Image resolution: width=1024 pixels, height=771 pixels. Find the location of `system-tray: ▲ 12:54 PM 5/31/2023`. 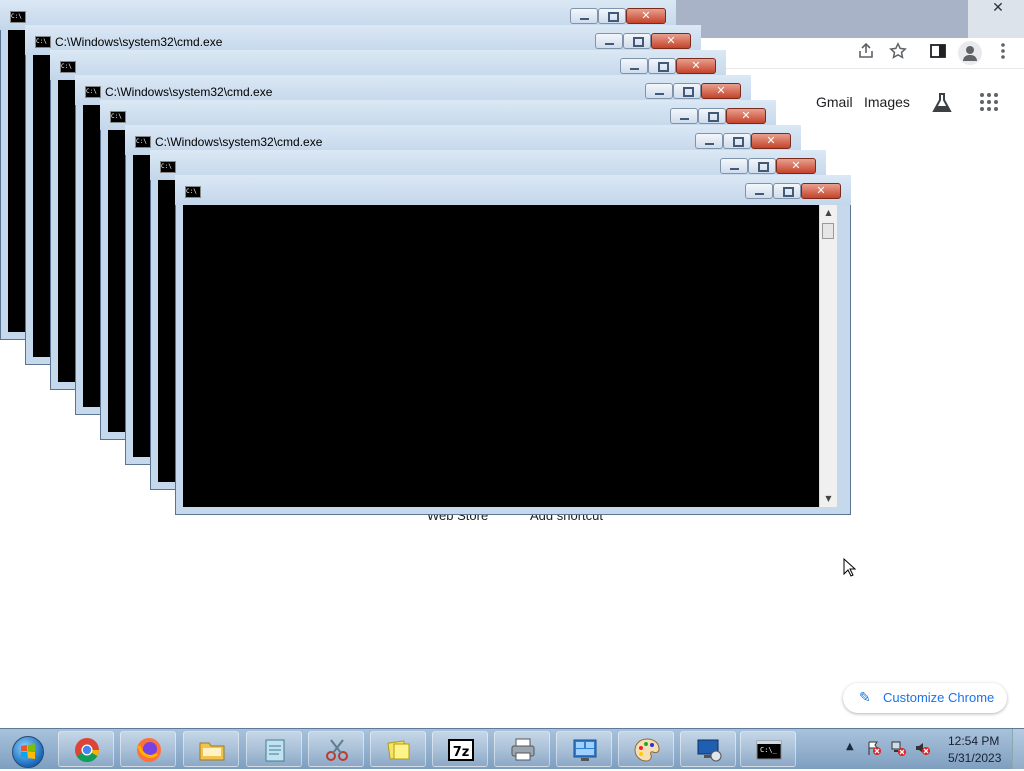

system-tray: ▲ 12:54 PM 5/31/2023 is located at coordinates (932, 749).